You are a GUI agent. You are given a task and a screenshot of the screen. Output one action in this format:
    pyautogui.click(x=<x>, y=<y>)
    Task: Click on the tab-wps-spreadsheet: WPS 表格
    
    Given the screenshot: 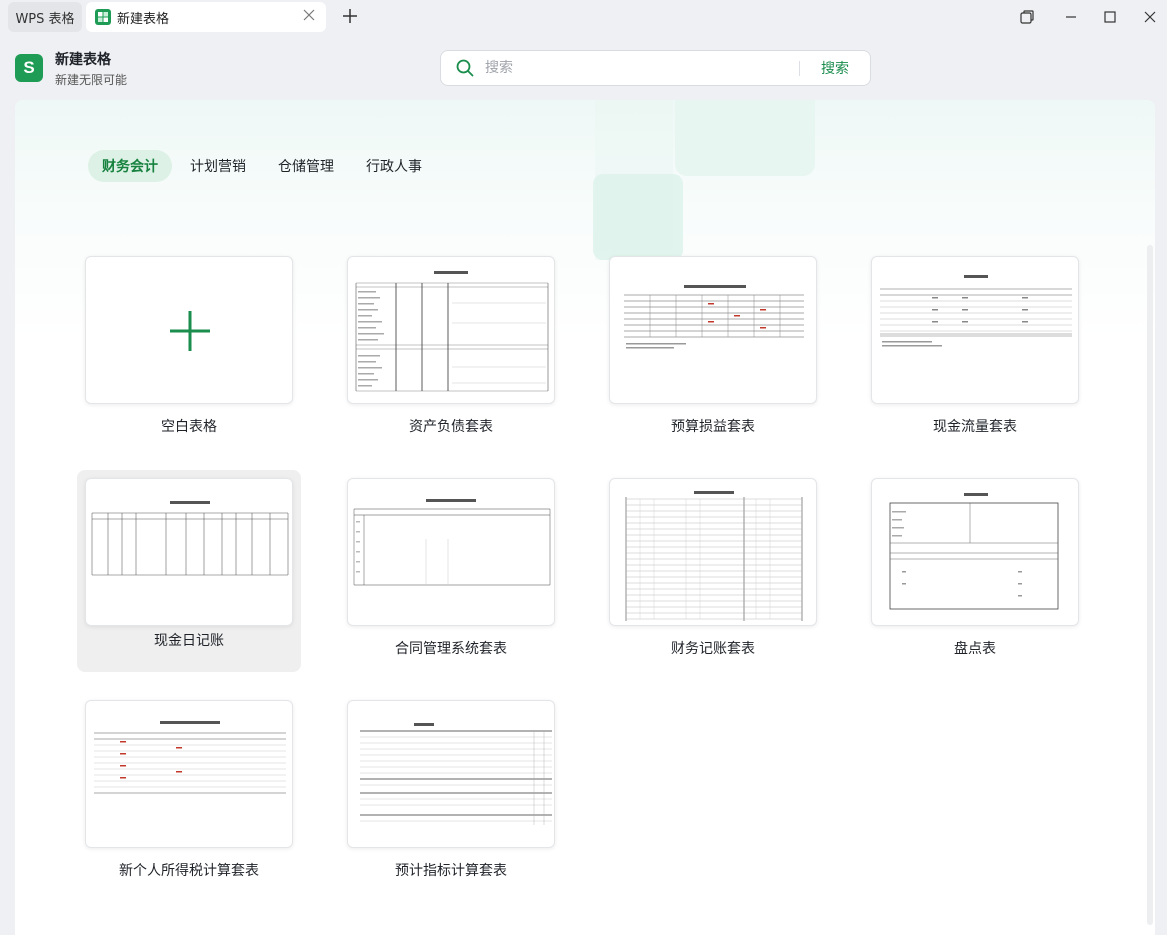 What is the action you would take?
    pyautogui.click(x=45, y=17)
    